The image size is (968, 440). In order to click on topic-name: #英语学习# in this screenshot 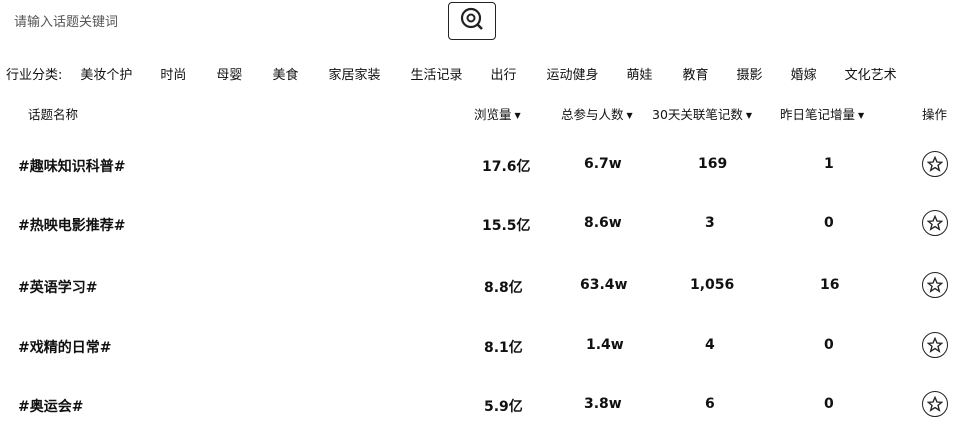, I will do `click(57, 287)`.